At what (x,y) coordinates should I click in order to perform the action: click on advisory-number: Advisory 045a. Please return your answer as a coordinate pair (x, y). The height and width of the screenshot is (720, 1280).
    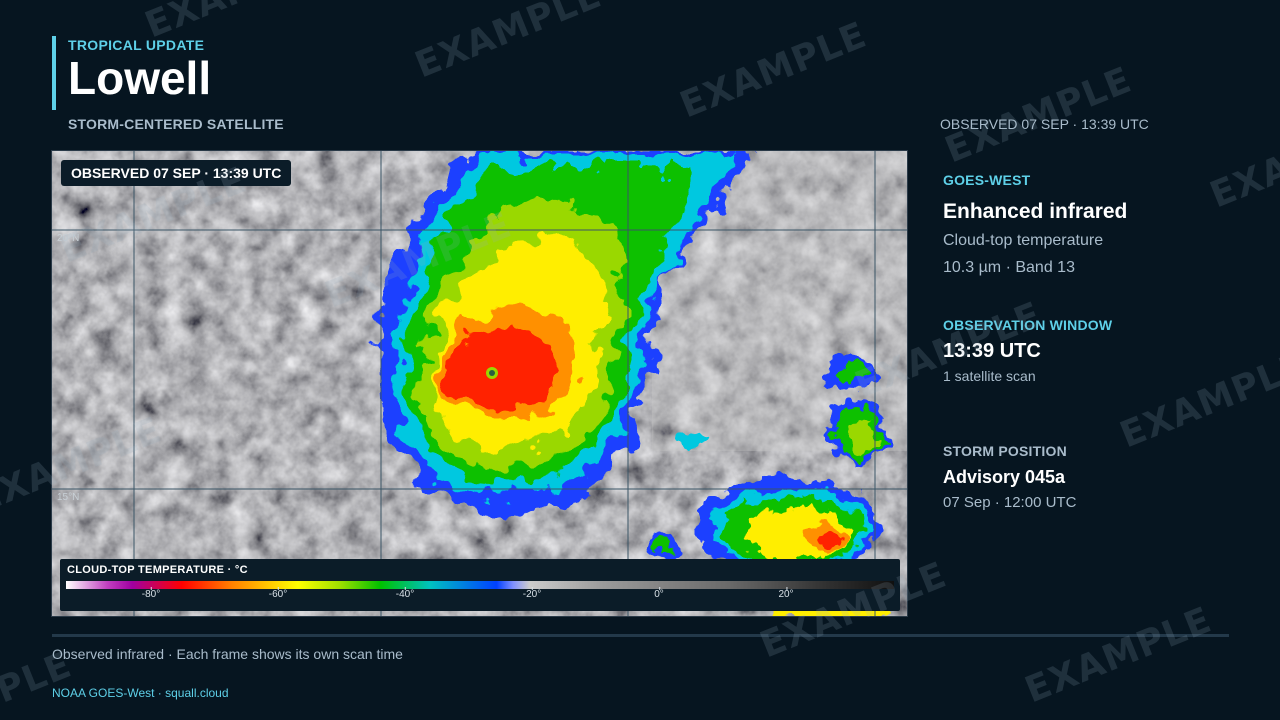
    Looking at the image, I should click on (1004, 477).